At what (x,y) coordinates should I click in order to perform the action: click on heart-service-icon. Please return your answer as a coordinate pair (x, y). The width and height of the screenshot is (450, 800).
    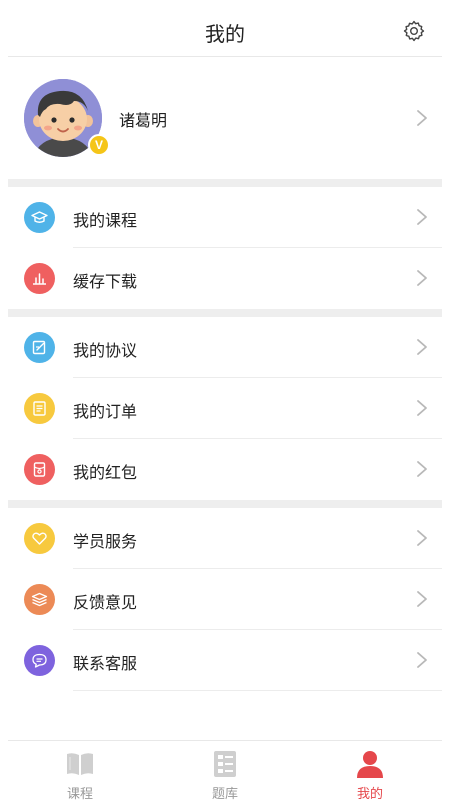
    Looking at the image, I should click on (39, 538).